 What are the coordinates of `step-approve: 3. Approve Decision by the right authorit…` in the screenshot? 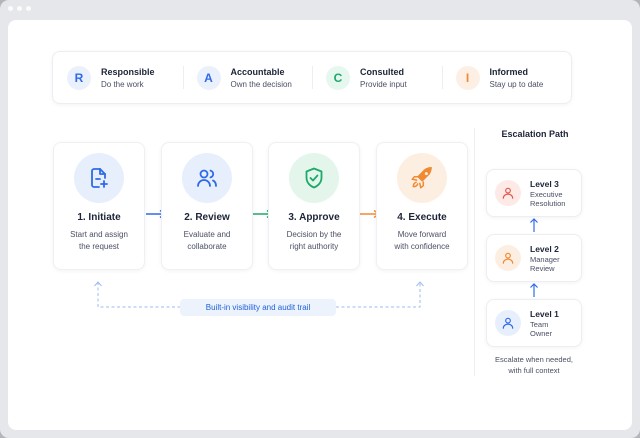 It's located at (314, 206).